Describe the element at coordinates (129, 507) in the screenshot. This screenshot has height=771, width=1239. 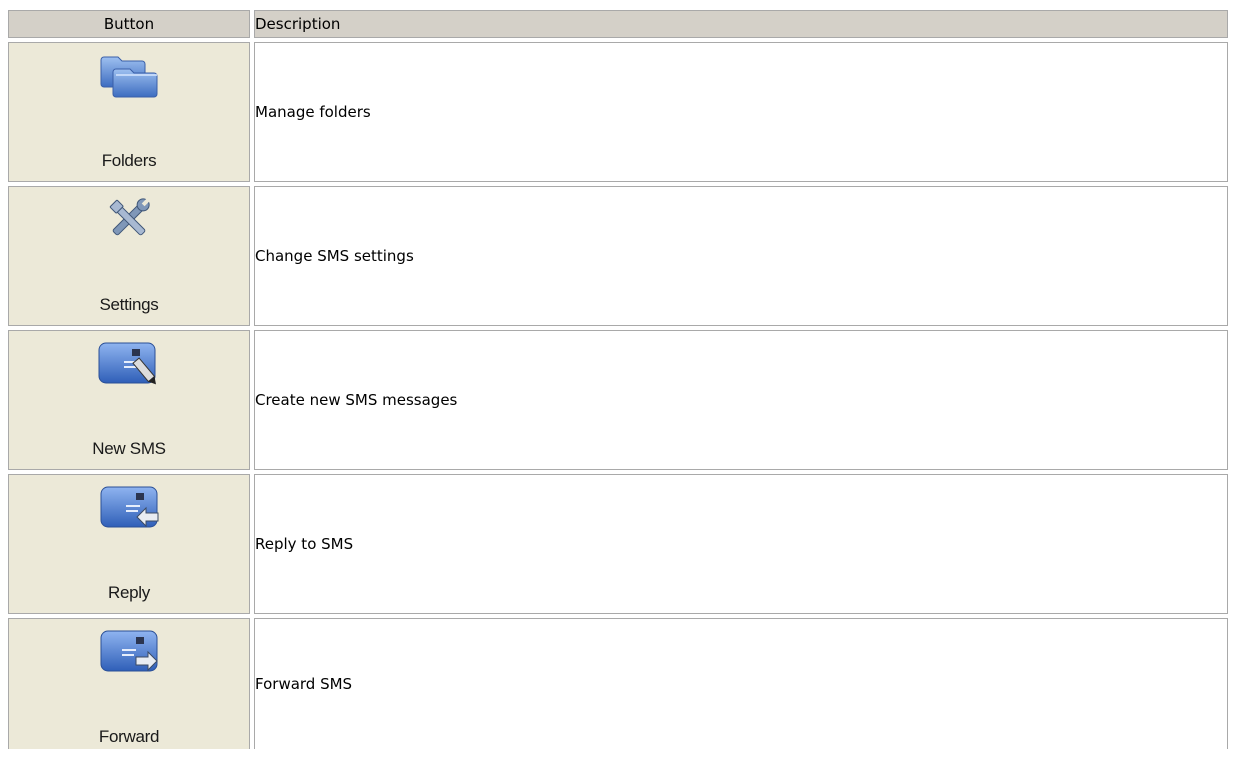
I see `reply-icon` at that location.